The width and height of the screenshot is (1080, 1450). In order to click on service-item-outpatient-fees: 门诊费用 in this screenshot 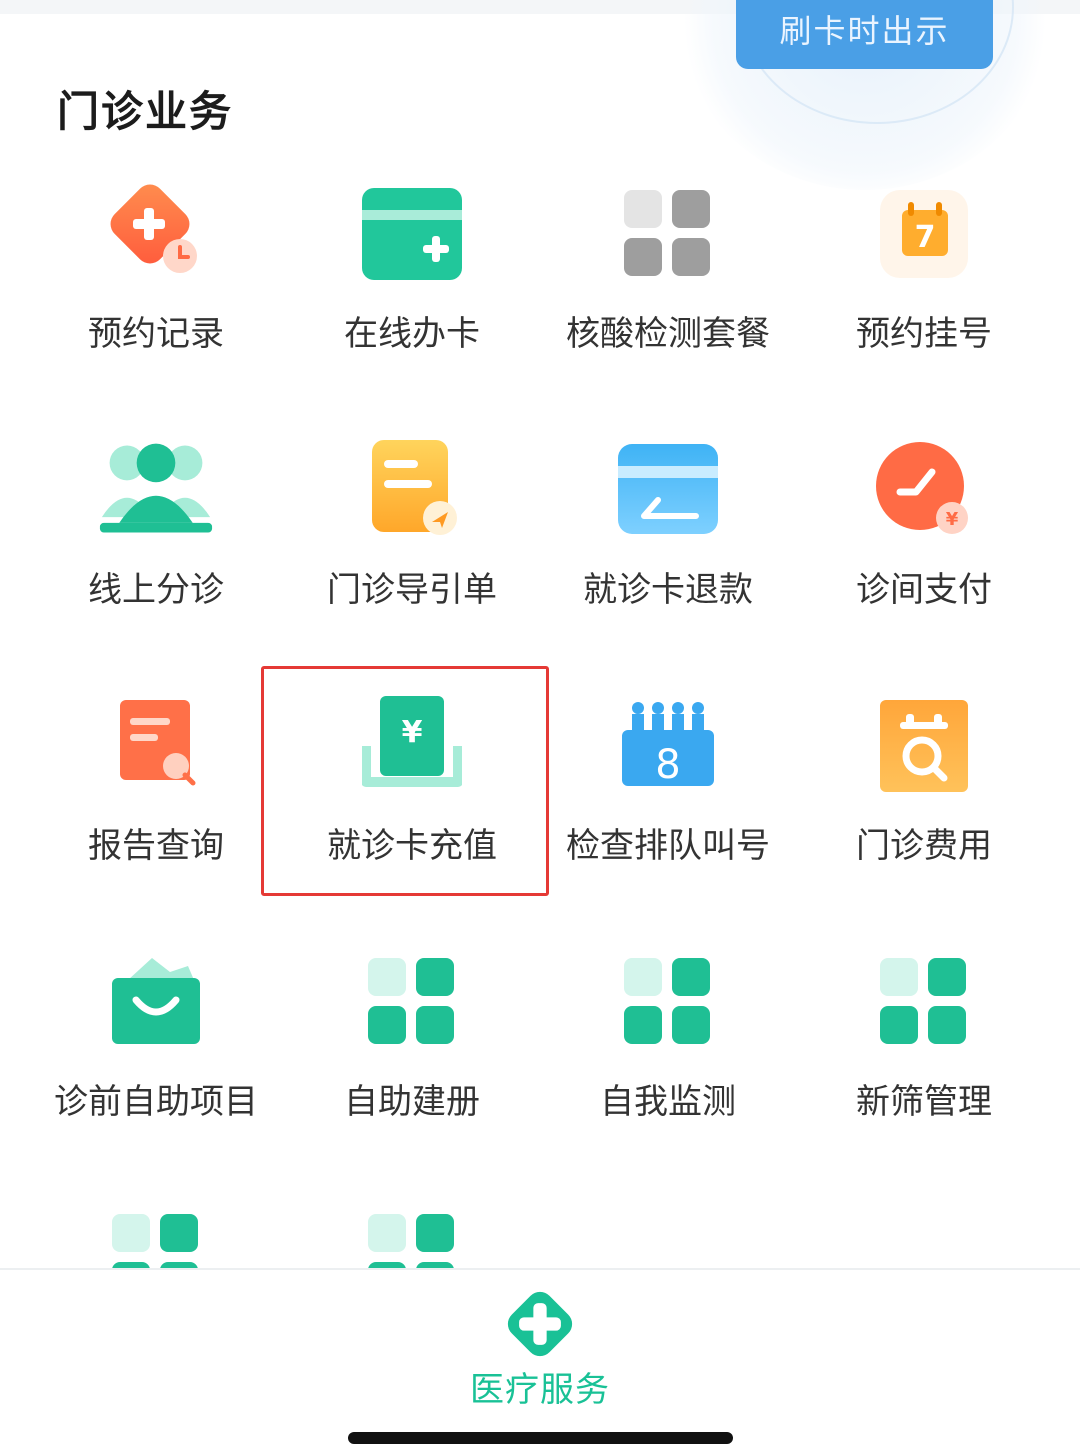, I will do `click(924, 810)`.